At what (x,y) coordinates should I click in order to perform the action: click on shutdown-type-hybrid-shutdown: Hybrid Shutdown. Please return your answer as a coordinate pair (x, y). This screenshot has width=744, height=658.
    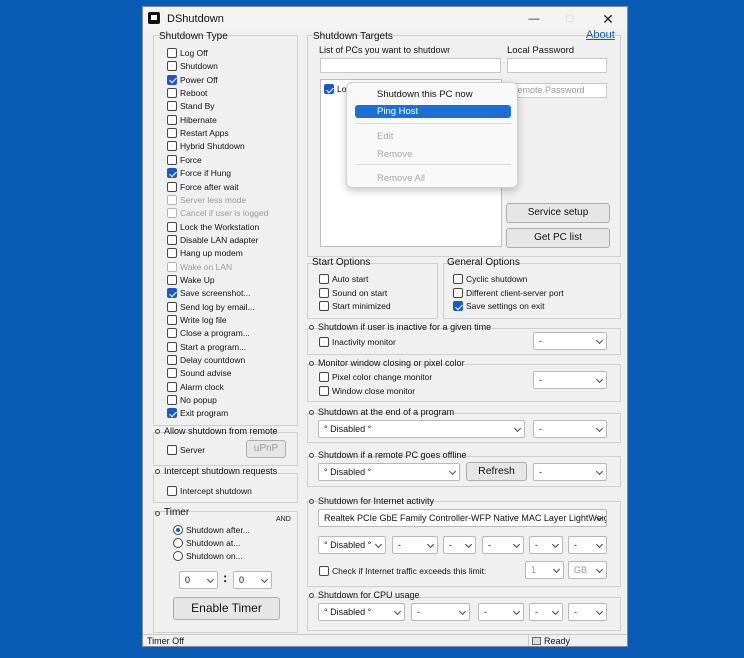
    Looking at the image, I should click on (206, 146).